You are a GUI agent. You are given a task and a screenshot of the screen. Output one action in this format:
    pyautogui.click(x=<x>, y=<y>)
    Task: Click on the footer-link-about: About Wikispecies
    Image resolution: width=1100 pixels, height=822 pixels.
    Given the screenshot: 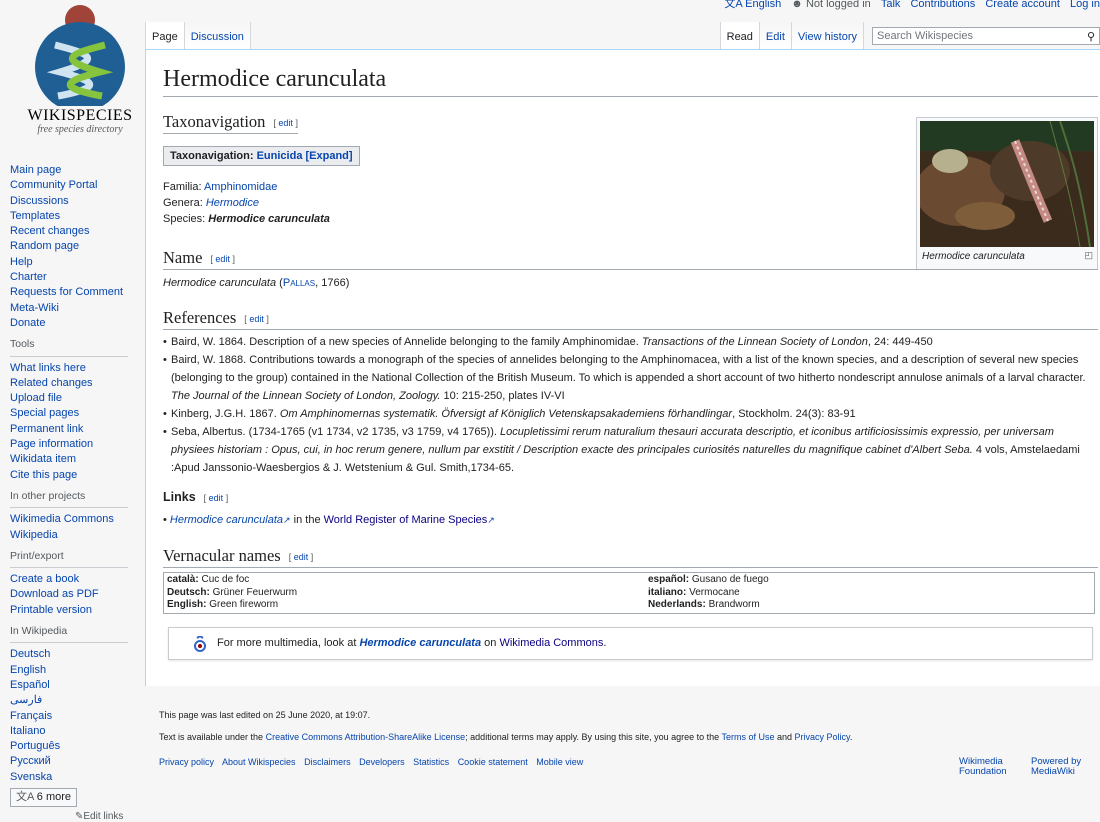 What is the action you would take?
    pyautogui.click(x=259, y=762)
    